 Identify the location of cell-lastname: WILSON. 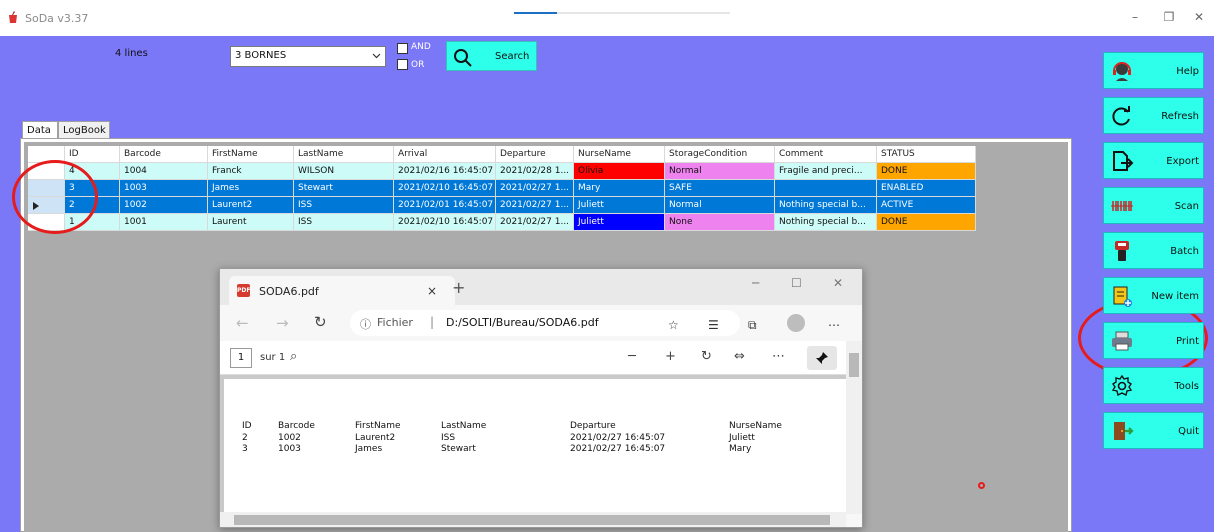
(344, 171).